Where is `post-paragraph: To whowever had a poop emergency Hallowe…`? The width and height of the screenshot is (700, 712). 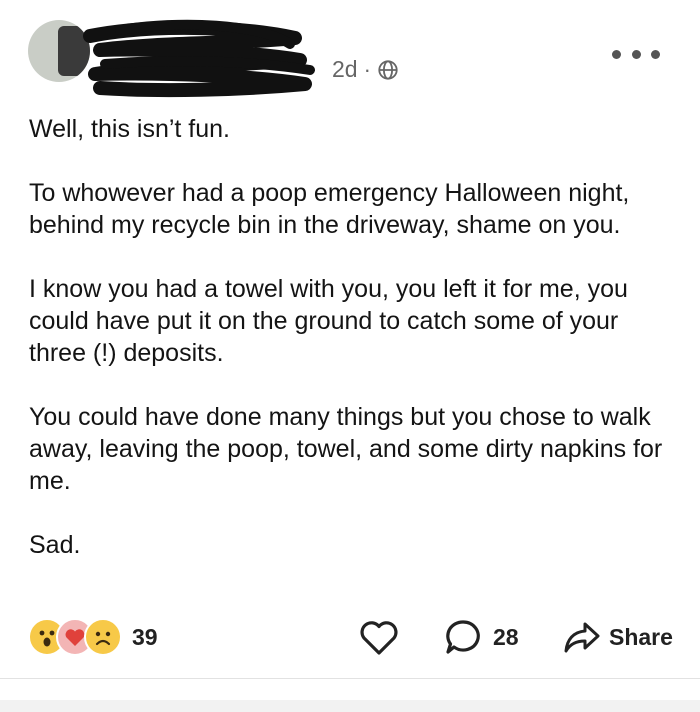 post-paragraph: To whowever had a poop emergency Hallowe… is located at coordinates (329, 209).